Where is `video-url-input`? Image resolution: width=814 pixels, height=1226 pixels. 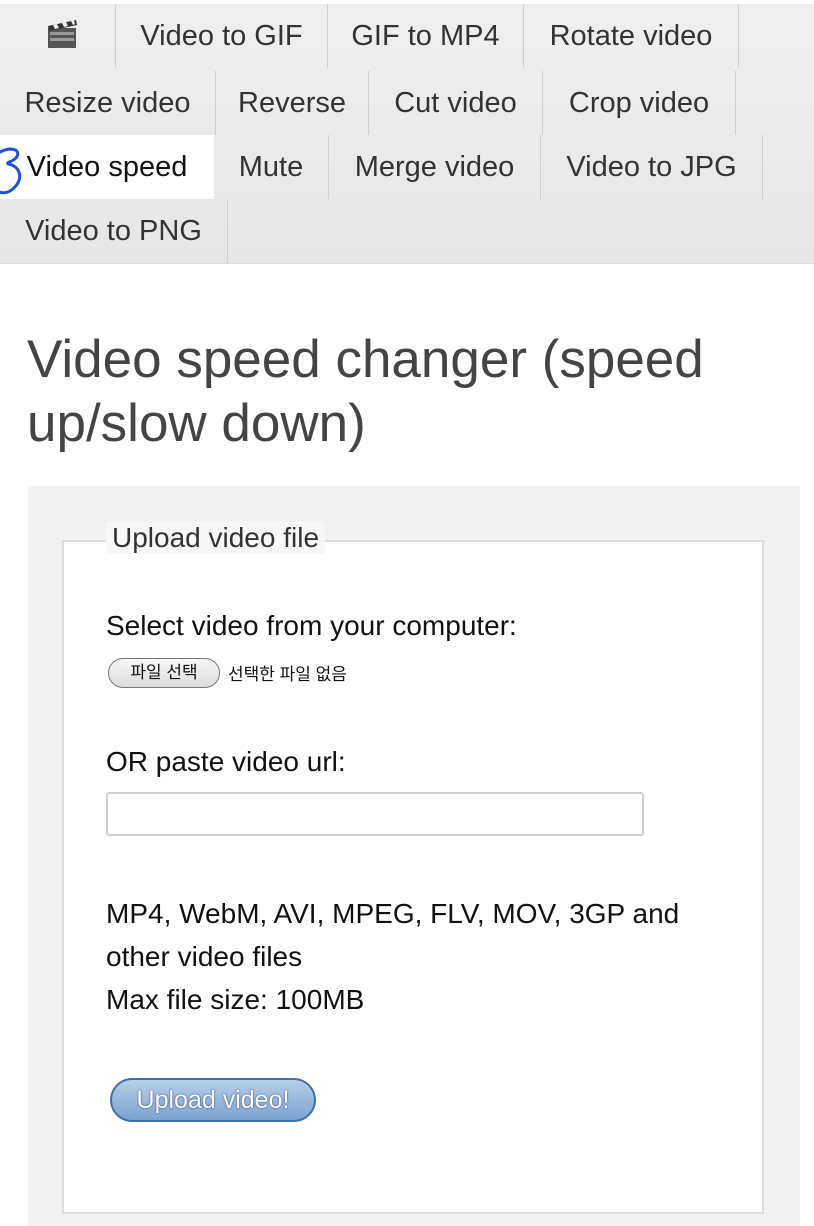
video-url-input is located at coordinates (375, 814).